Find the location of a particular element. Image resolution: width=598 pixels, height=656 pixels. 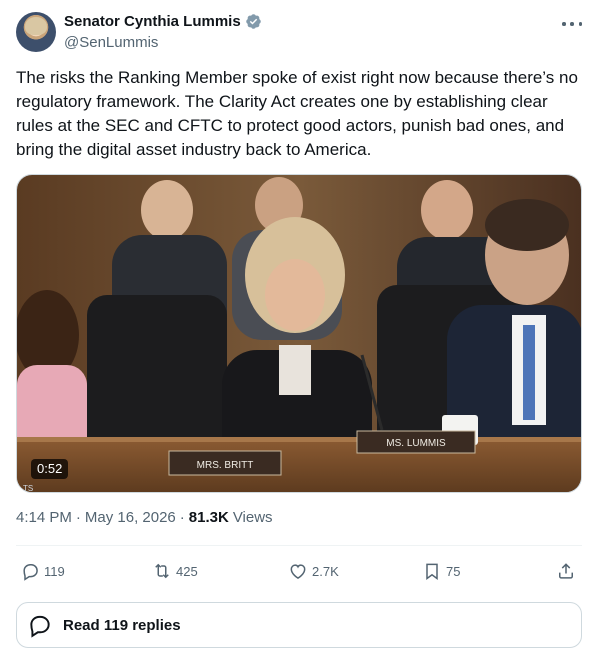

nameplate-britt: MRS. BRITT is located at coordinates (225, 465).